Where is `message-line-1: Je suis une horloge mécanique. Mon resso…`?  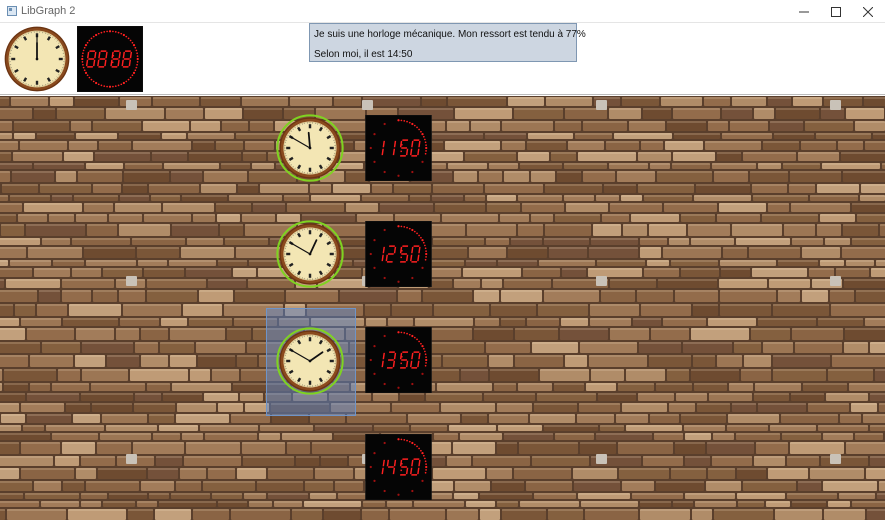
message-line-1: Je suis une horloge mécanique. Mon resso… is located at coordinates (450, 34).